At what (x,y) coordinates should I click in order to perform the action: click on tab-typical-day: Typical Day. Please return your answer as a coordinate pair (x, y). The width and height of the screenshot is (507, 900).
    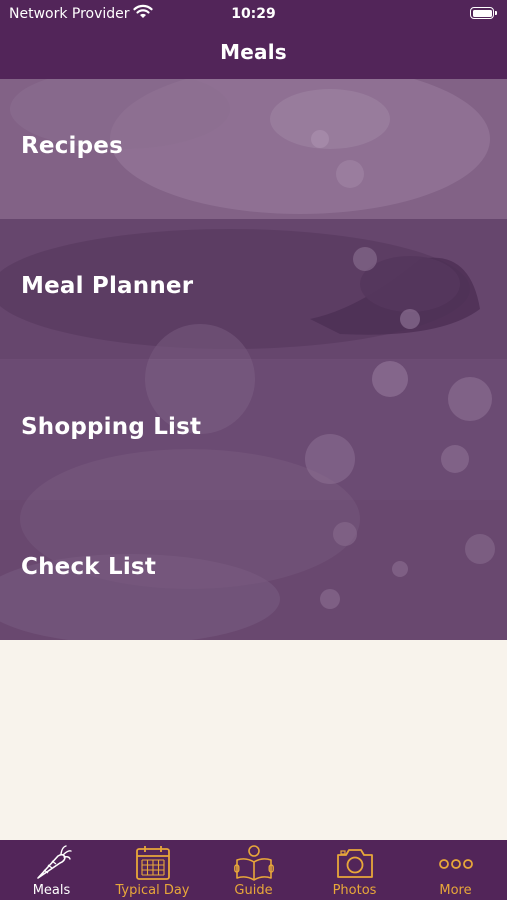
    Looking at the image, I should click on (152, 870).